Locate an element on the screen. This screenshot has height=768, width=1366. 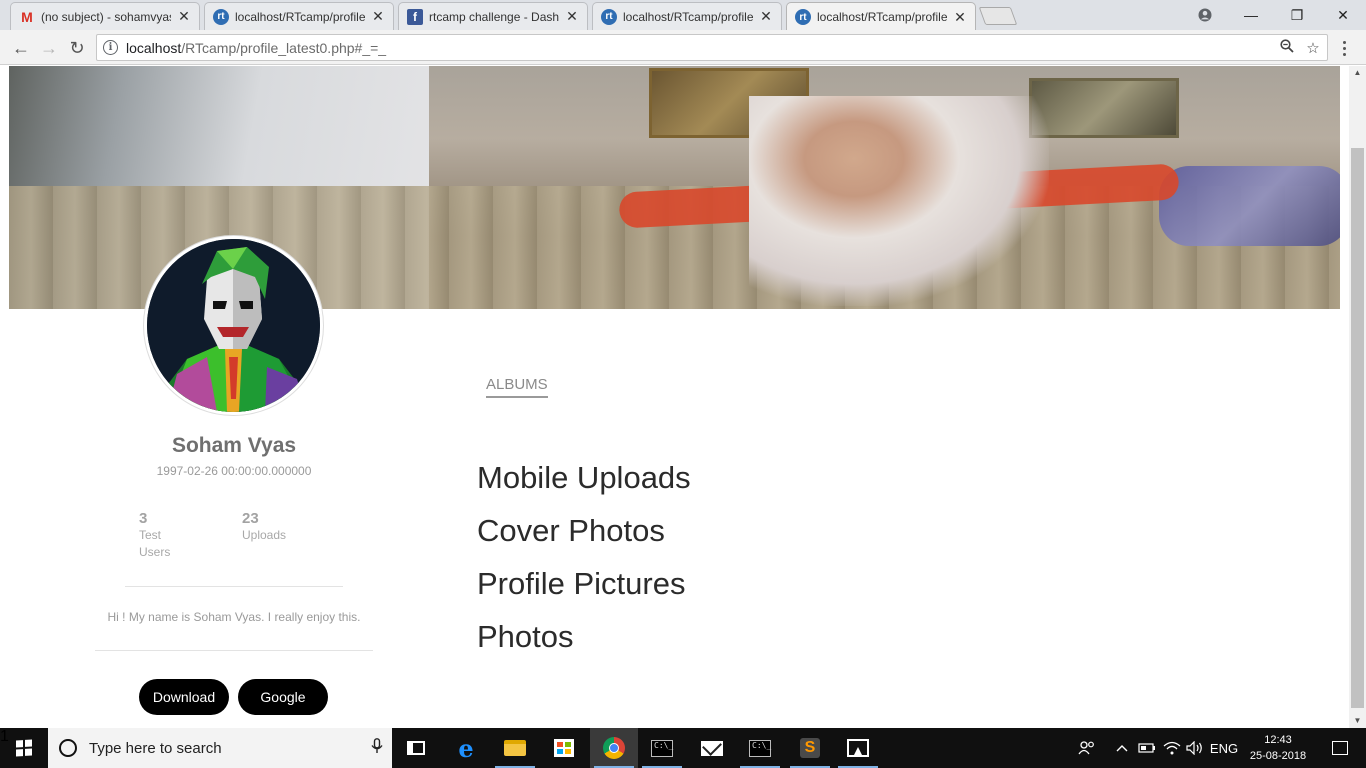
taskbar-chrome is located at coordinates (614, 748).